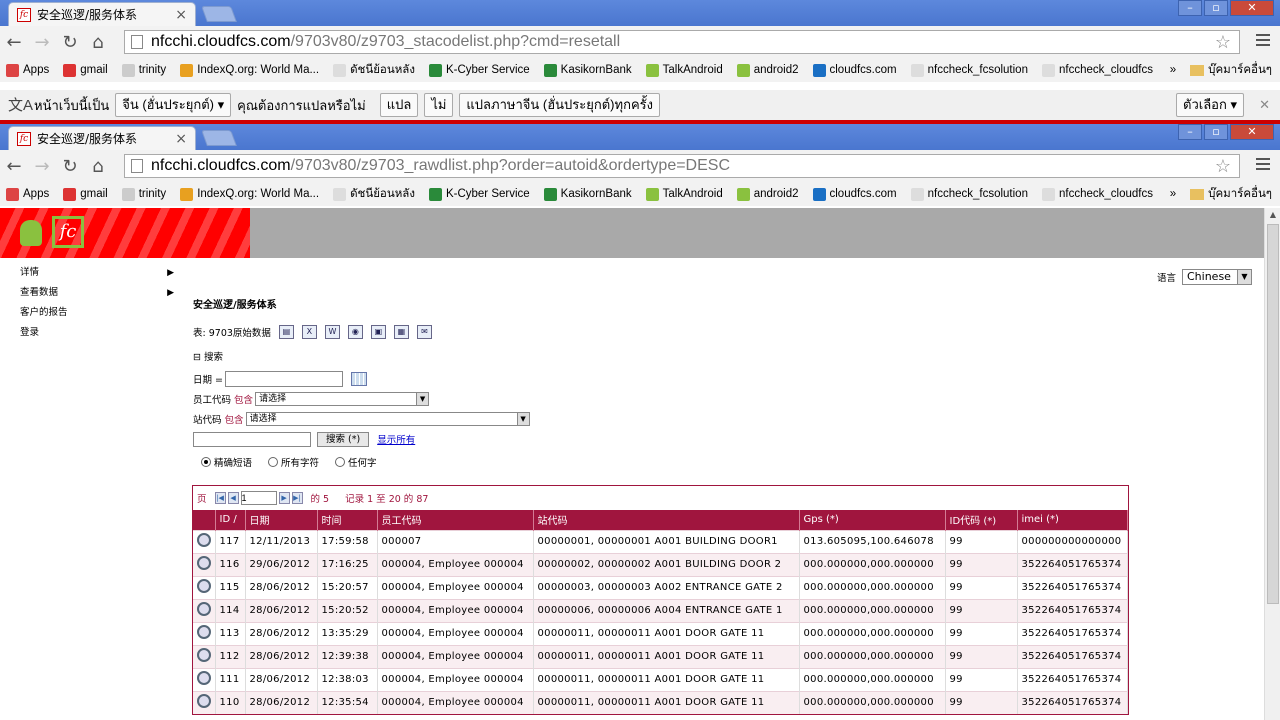 This screenshot has width=1280, height=720. Describe the element at coordinates (356, 462) in the screenshot. I see `radio-any-word: 任何字` at that location.